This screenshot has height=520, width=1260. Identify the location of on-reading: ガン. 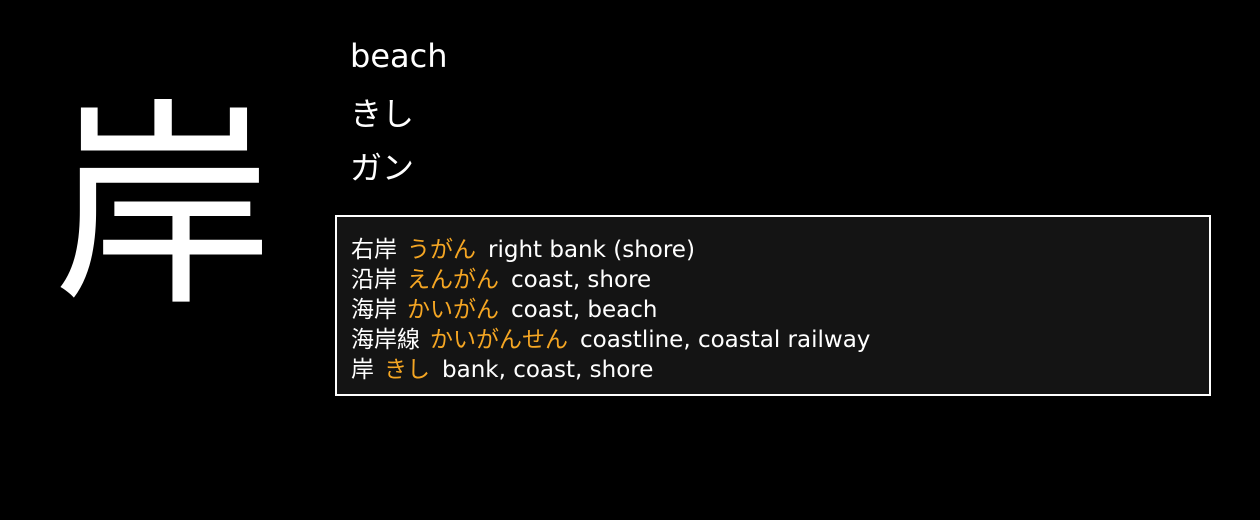
(382, 168).